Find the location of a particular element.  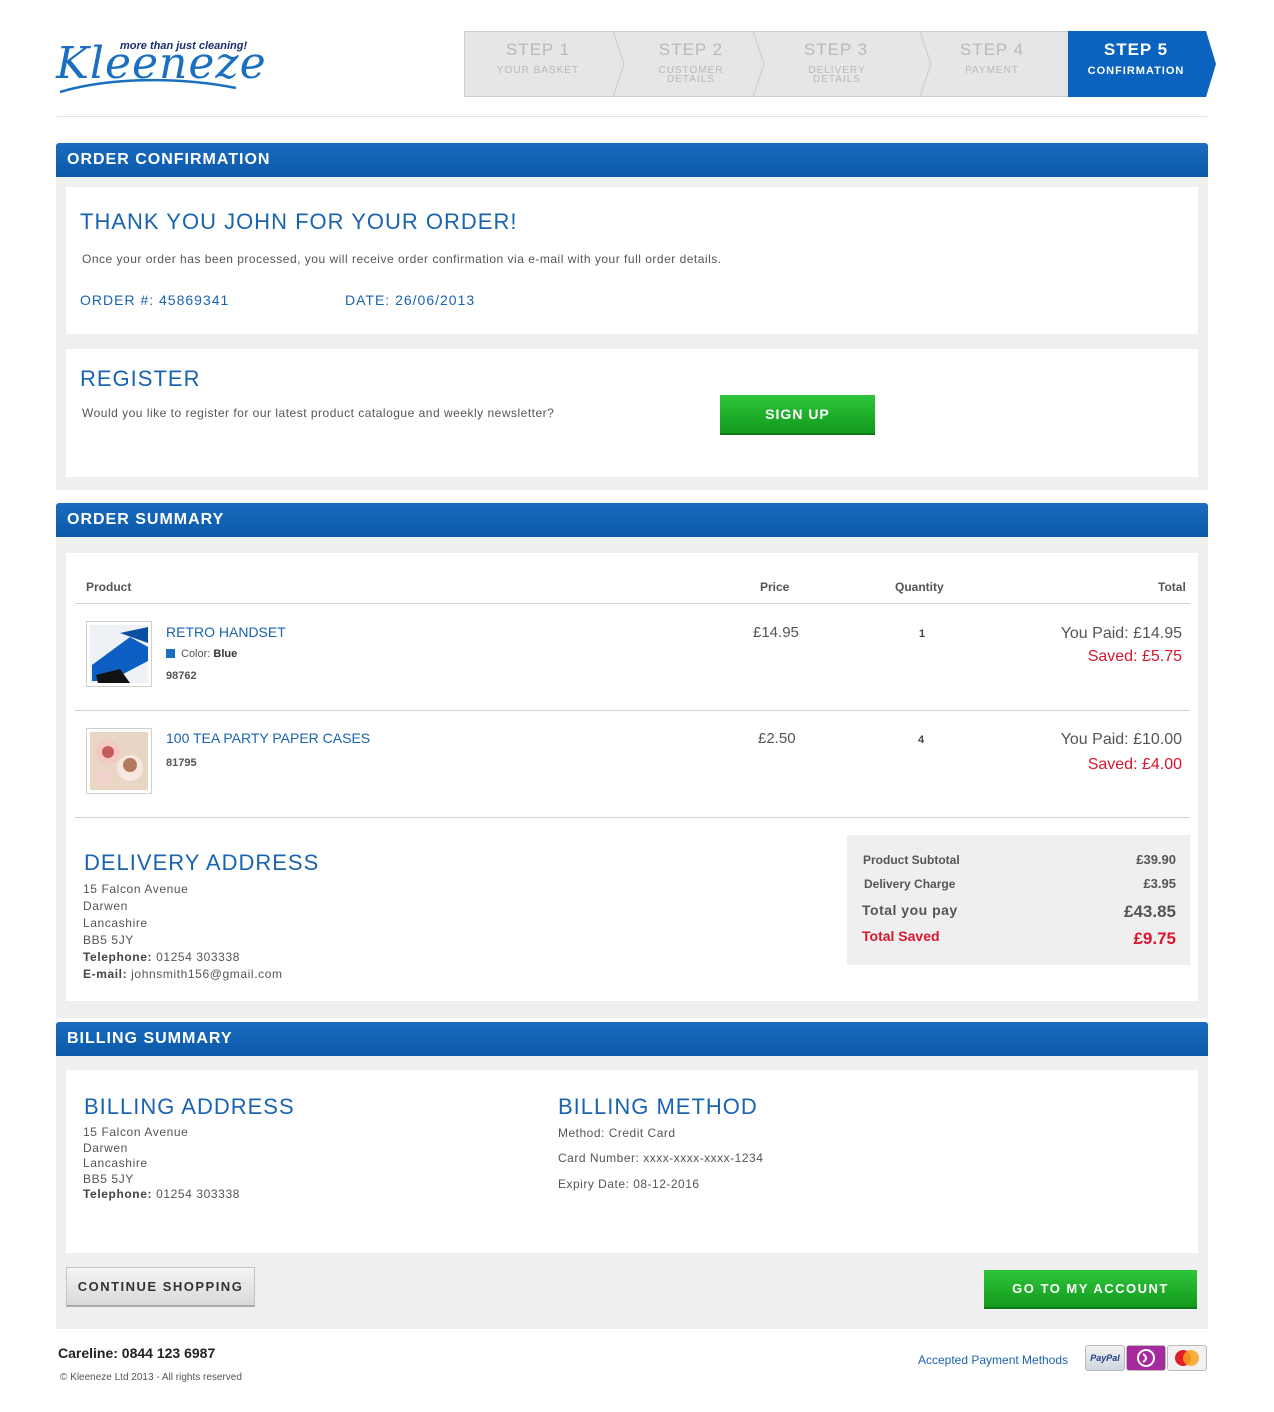

item-paid: You Paid: £10.00 is located at coordinates (1121, 739).